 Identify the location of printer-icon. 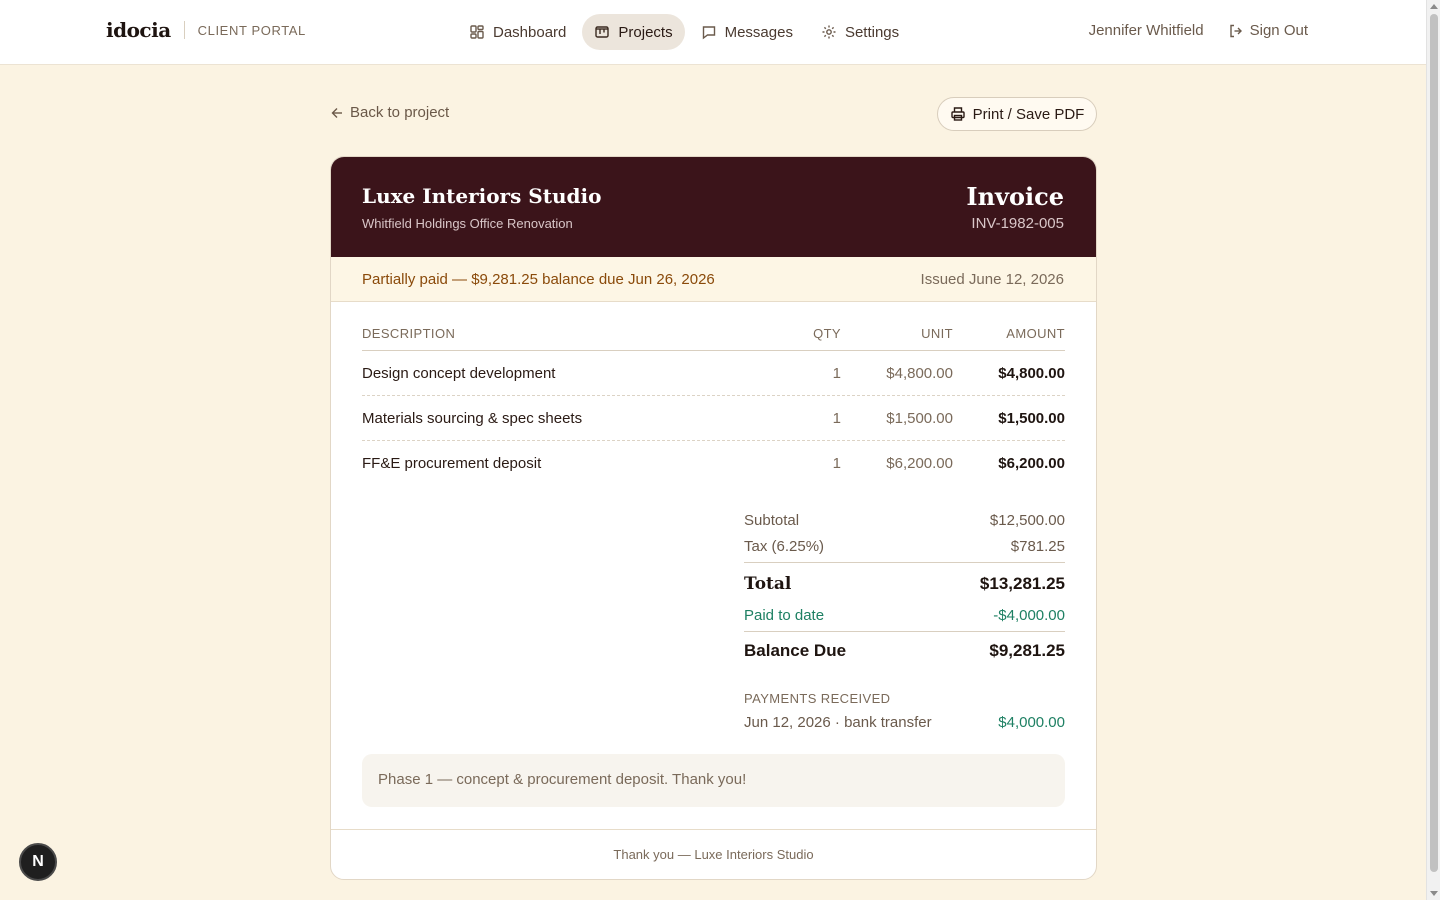
(957, 114).